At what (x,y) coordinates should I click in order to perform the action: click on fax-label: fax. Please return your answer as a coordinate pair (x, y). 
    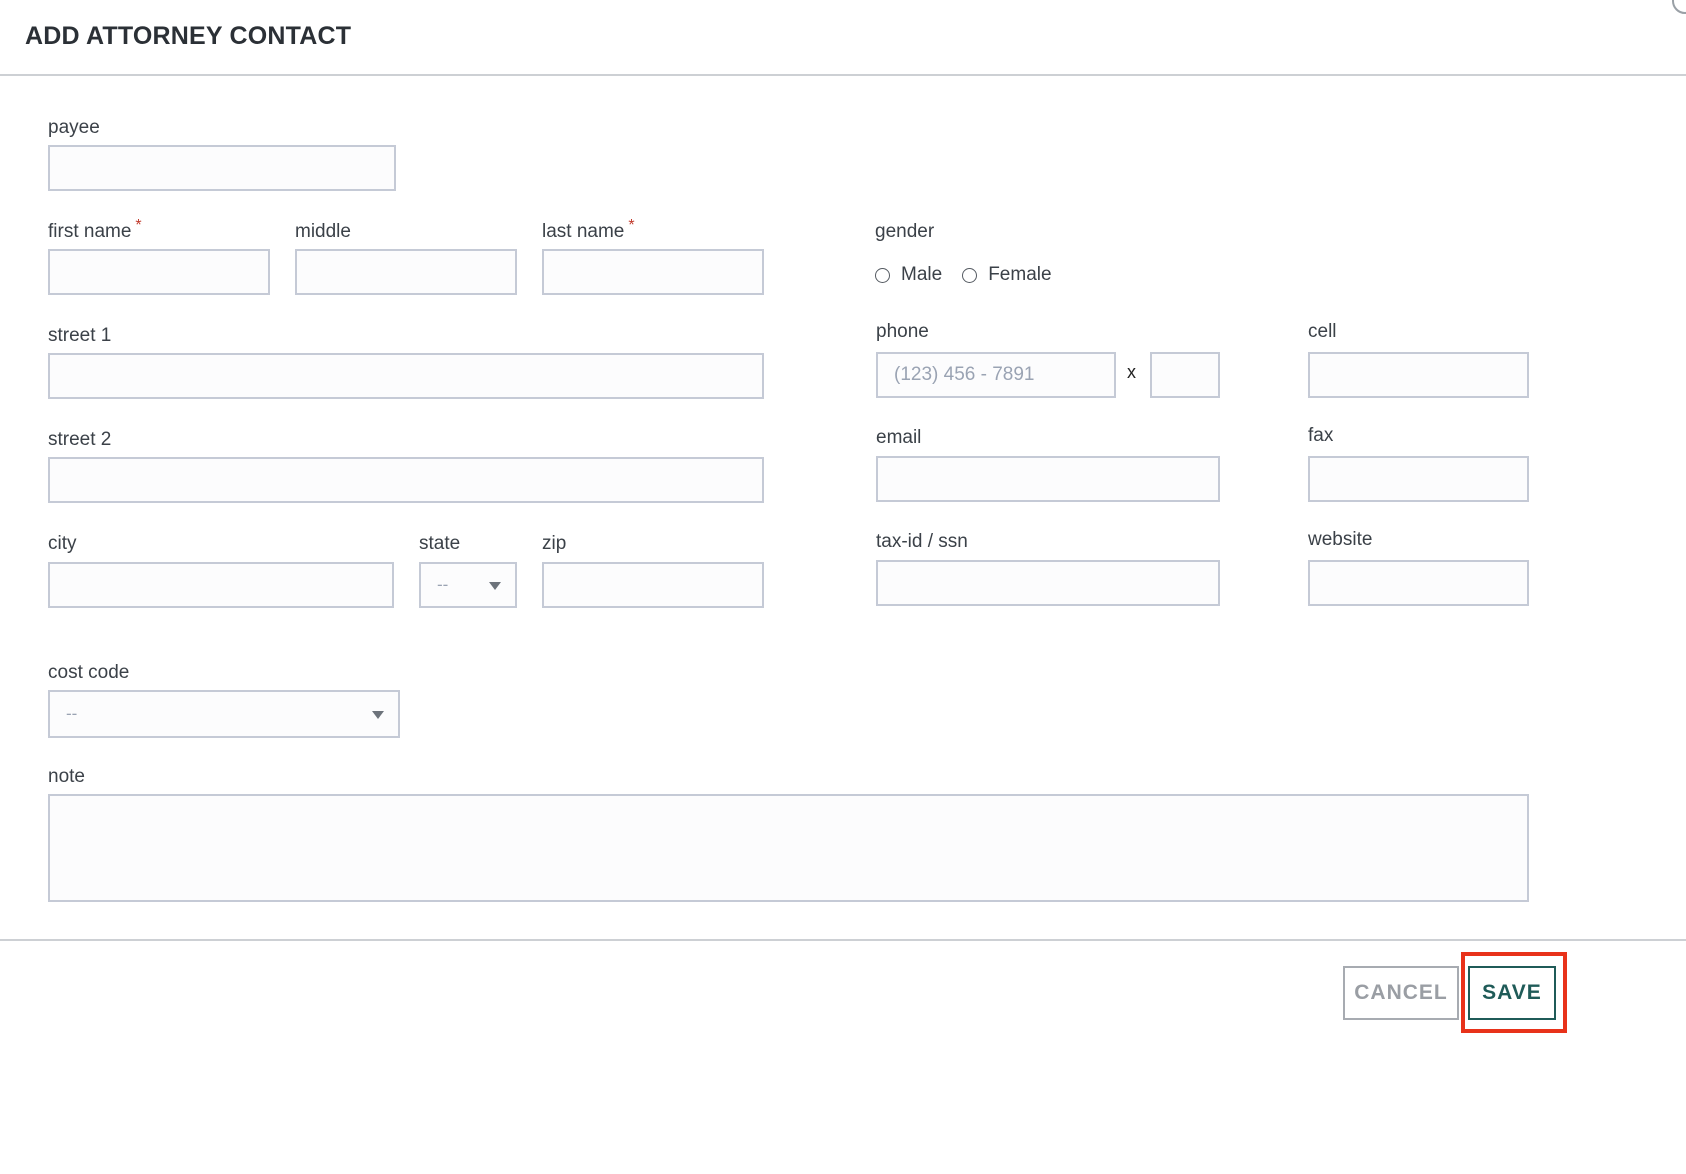
    Looking at the image, I should click on (1321, 435).